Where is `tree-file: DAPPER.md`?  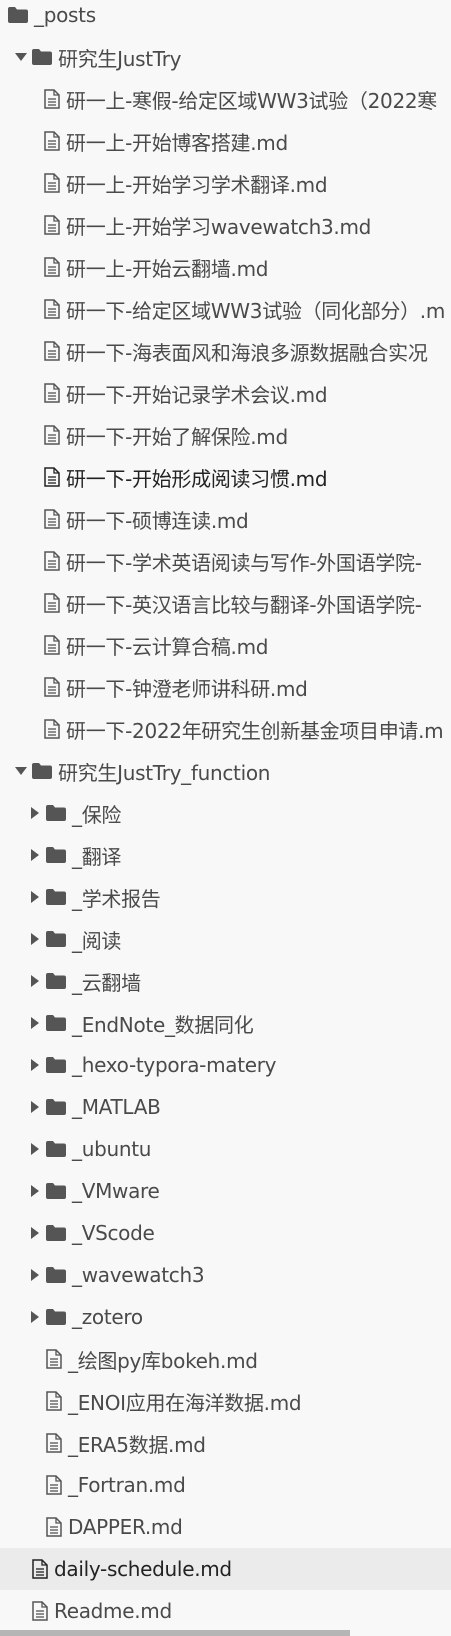
tree-file: DAPPER.md is located at coordinates (225, 1527).